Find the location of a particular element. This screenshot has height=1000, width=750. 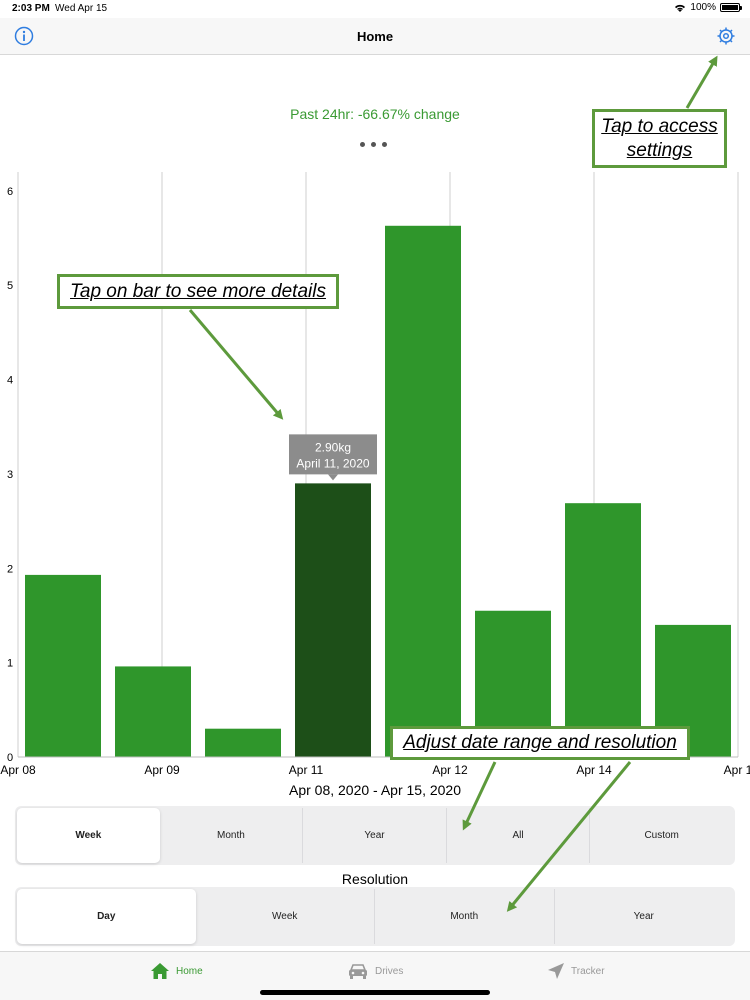

resolution-selector: Day Week Month Year is located at coordinates (375, 916).